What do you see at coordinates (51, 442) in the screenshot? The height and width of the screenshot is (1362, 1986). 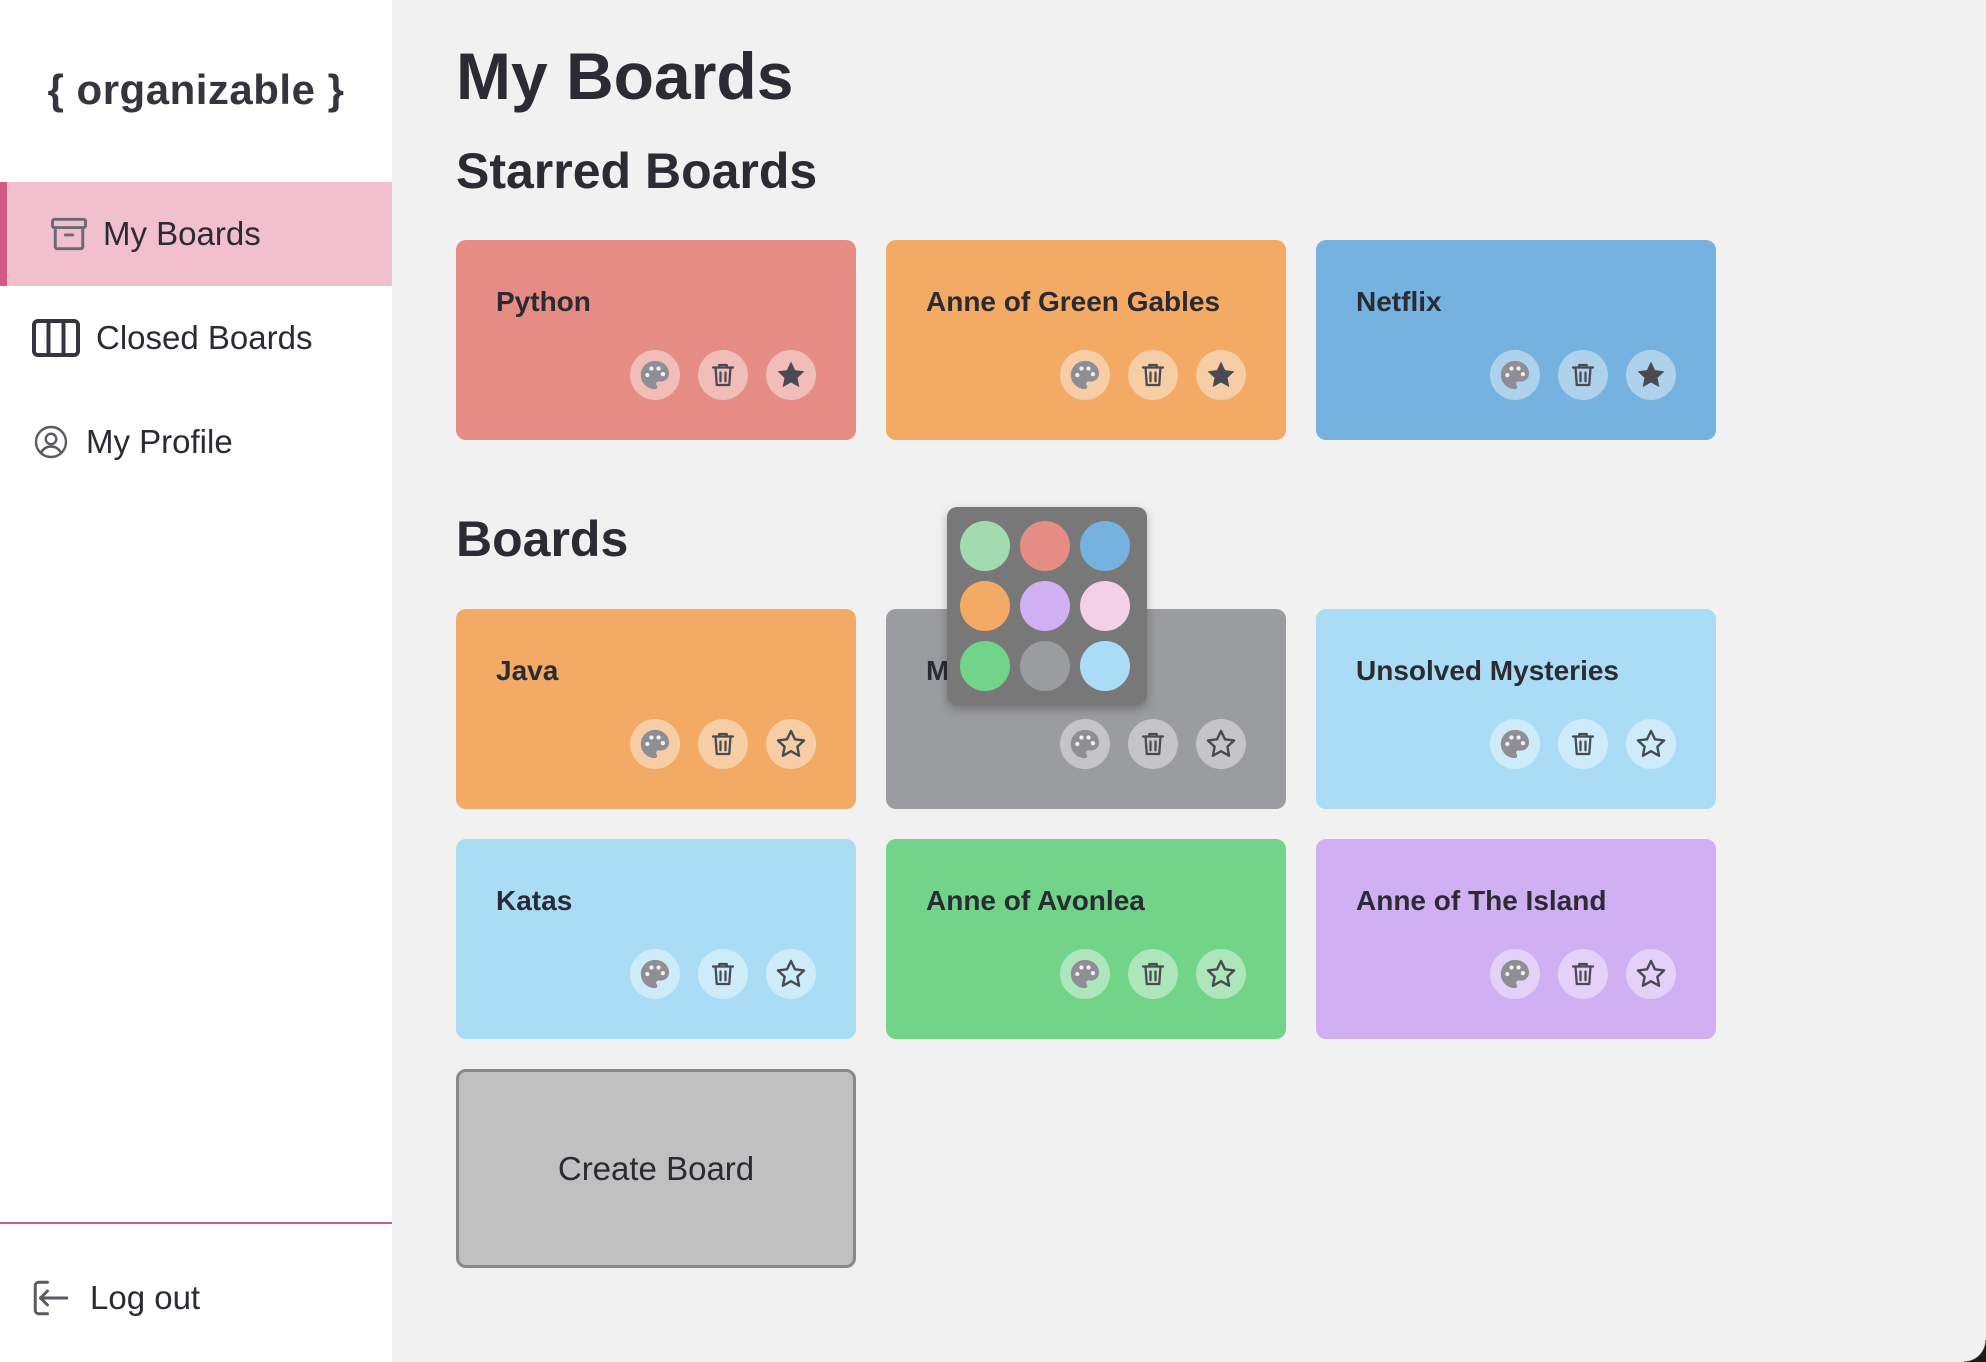 I see `user-circle-icon` at bounding box center [51, 442].